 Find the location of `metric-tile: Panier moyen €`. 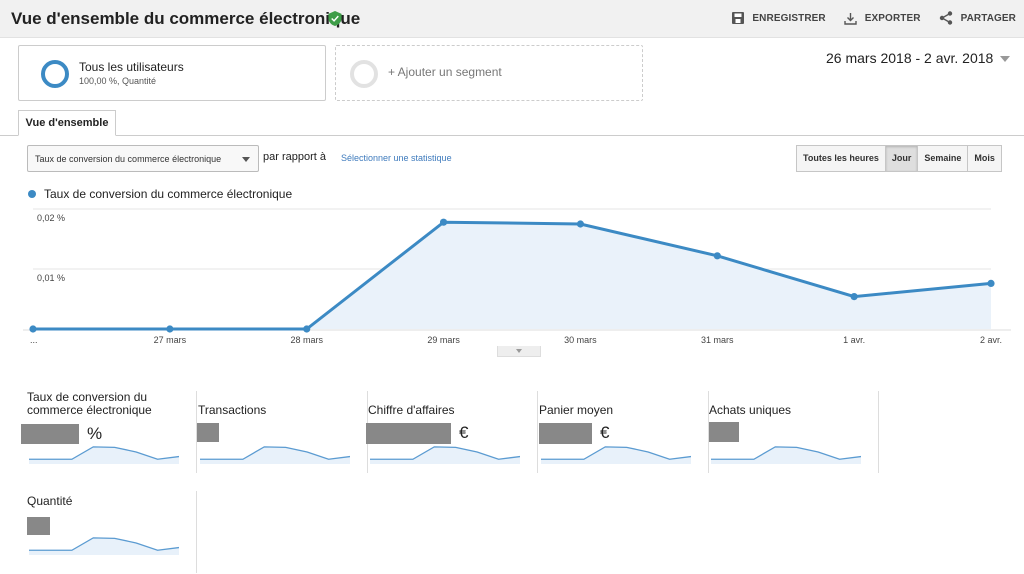

metric-tile: Panier moyen € is located at coordinates (624, 432).